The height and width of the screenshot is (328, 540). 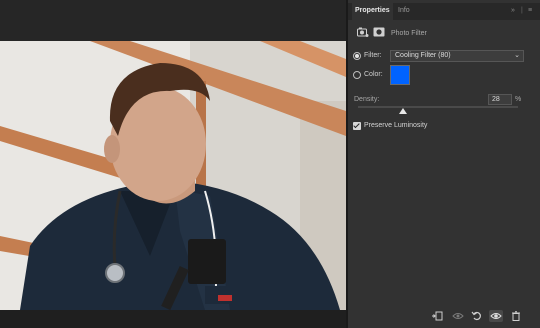 I want to click on color-swatch, so click(x=400, y=75).